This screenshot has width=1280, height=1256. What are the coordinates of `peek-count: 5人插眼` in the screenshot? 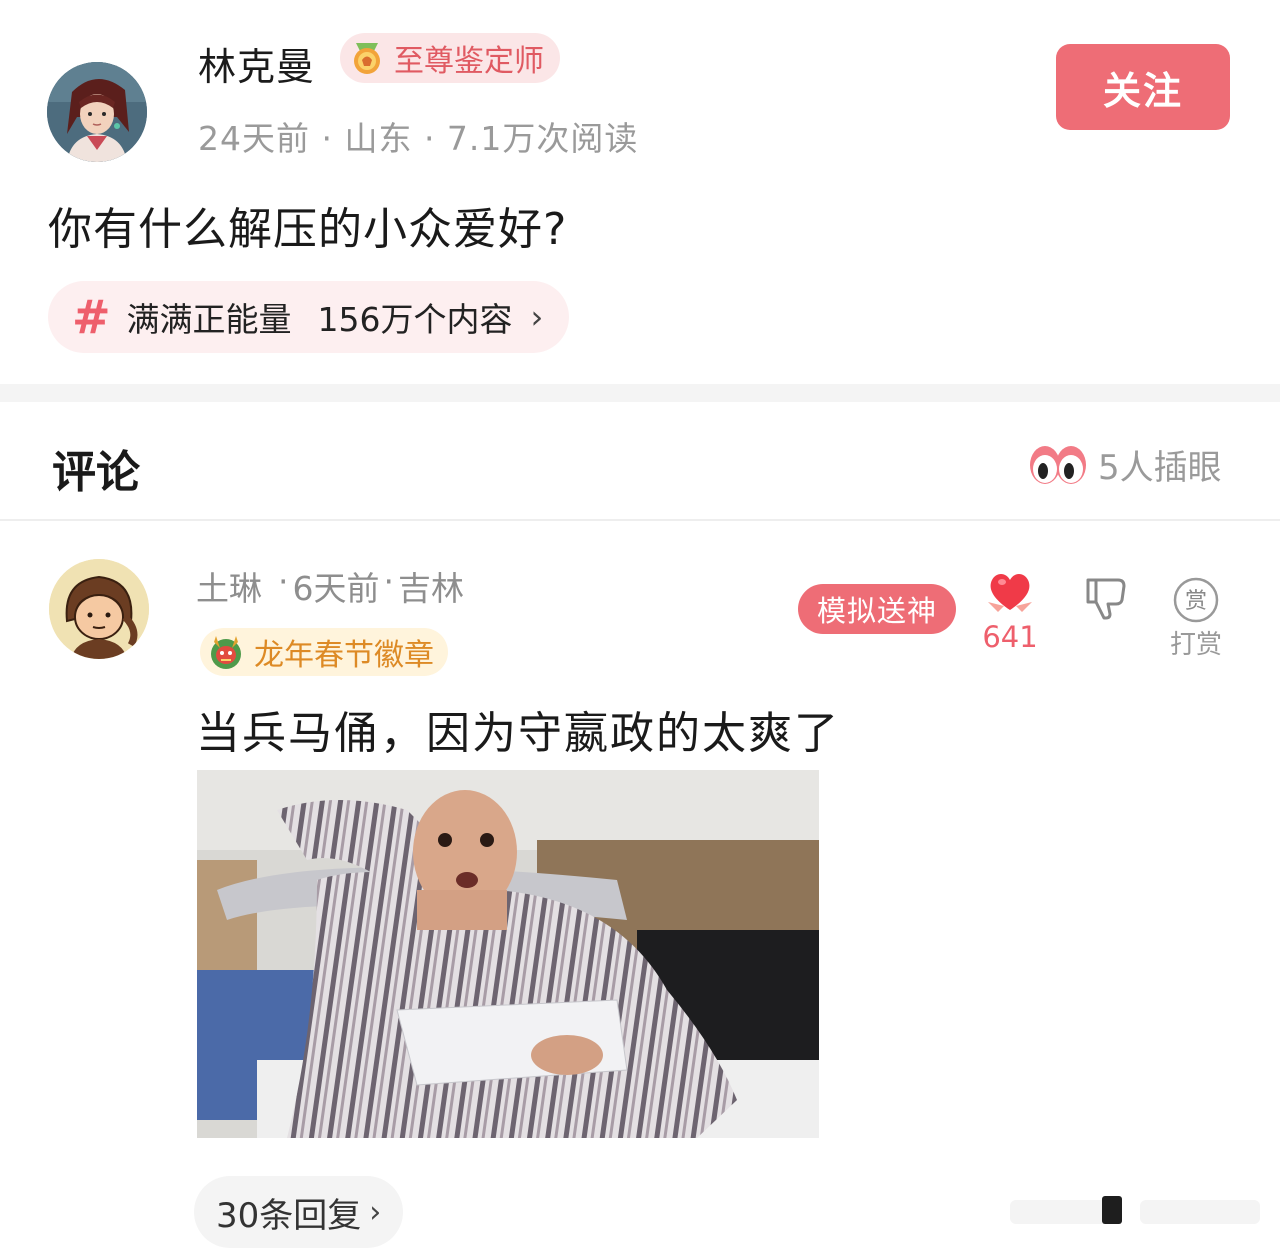 It's located at (1160, 468).